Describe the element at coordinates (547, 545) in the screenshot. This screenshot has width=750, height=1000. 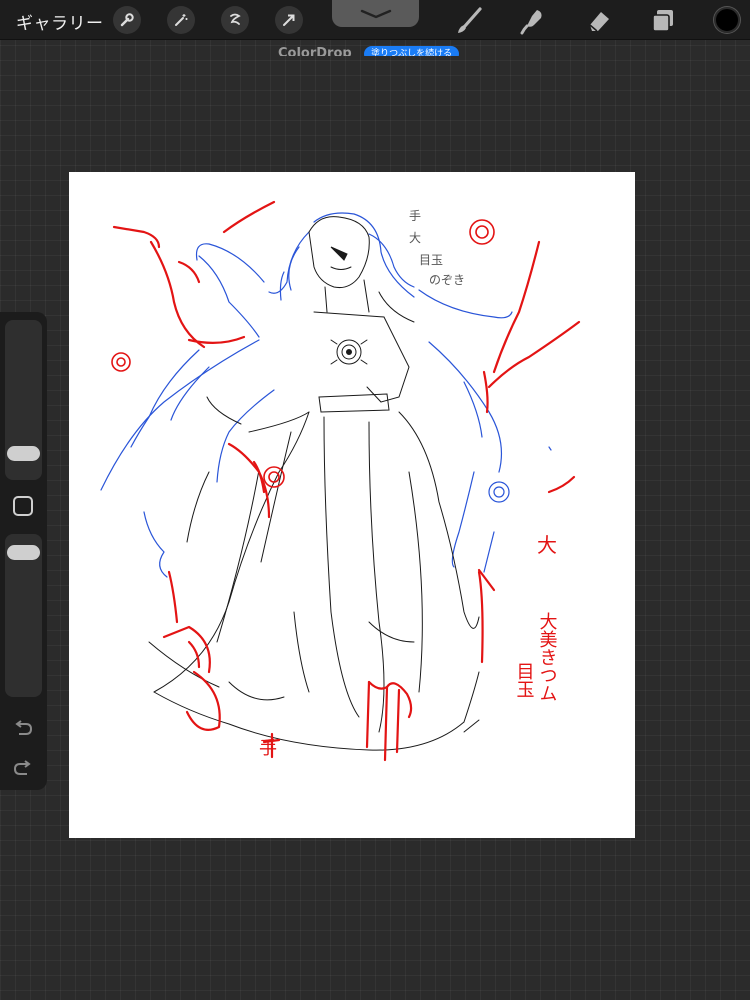
I see `vertical-title-1: 大` at that location.